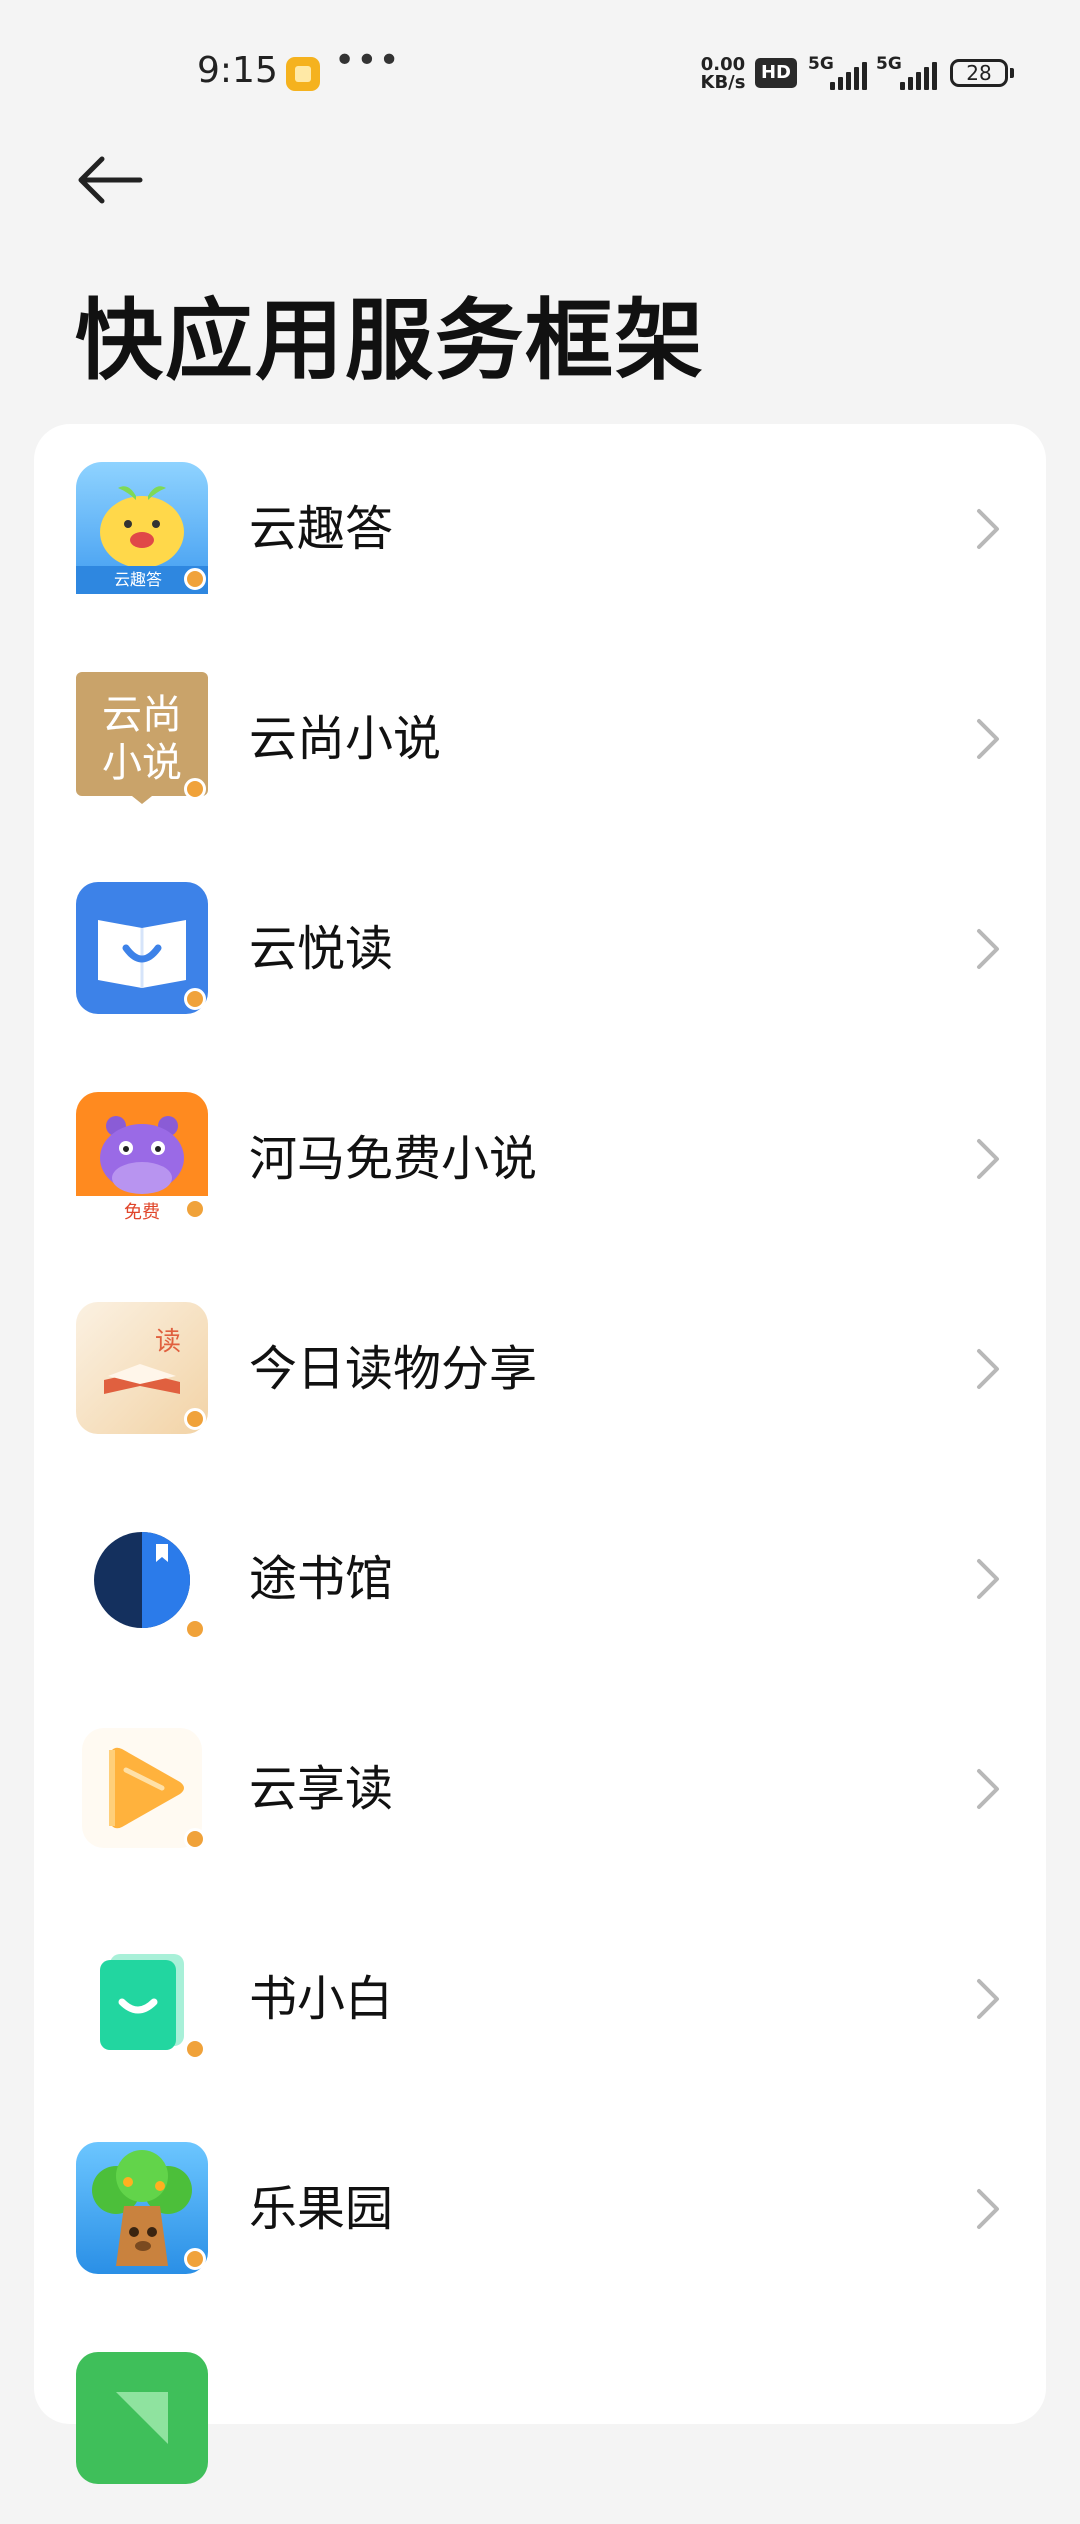 The image size is (1080, 2524). I want to click on signal-strength-1-icon, so click(848, 75).